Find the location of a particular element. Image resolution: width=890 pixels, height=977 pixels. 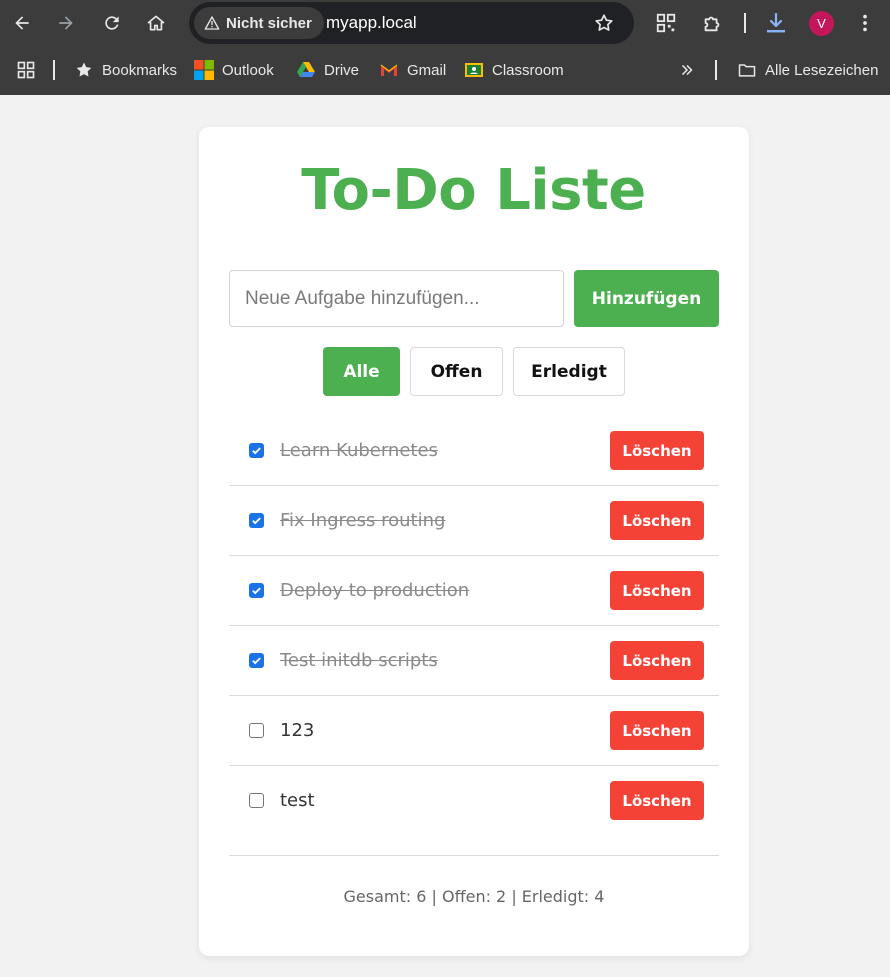

profile-avatar: V is located at coordinates (821, 23).